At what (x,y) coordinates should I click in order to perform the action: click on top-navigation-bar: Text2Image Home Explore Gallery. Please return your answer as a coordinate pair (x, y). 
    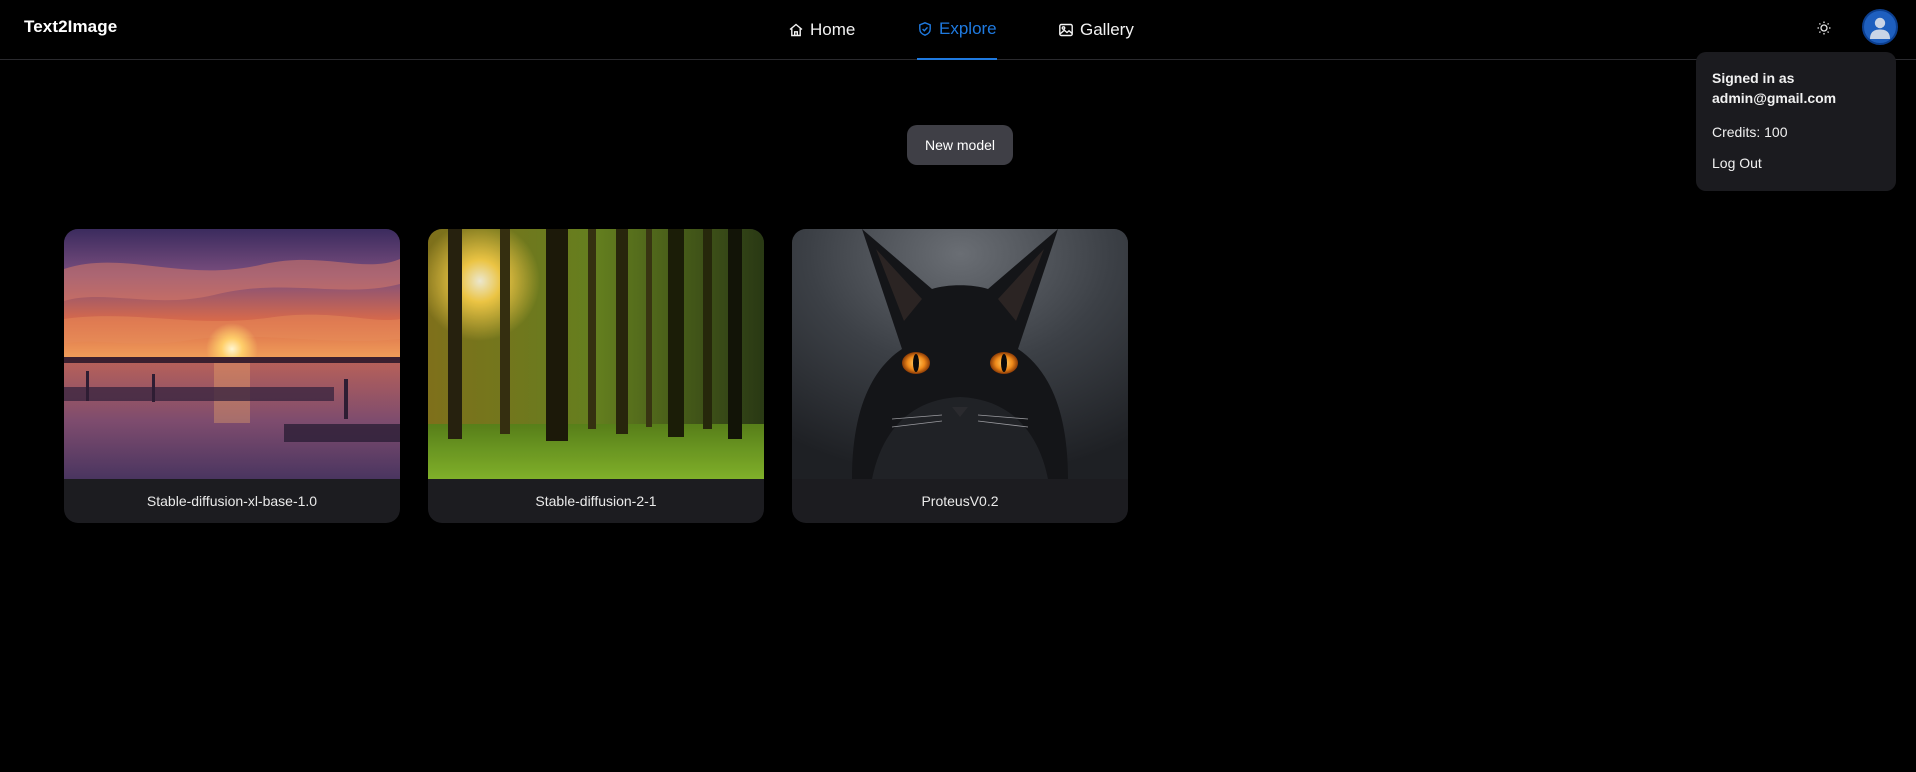
    Looking at the image, I should click on (958, 30).